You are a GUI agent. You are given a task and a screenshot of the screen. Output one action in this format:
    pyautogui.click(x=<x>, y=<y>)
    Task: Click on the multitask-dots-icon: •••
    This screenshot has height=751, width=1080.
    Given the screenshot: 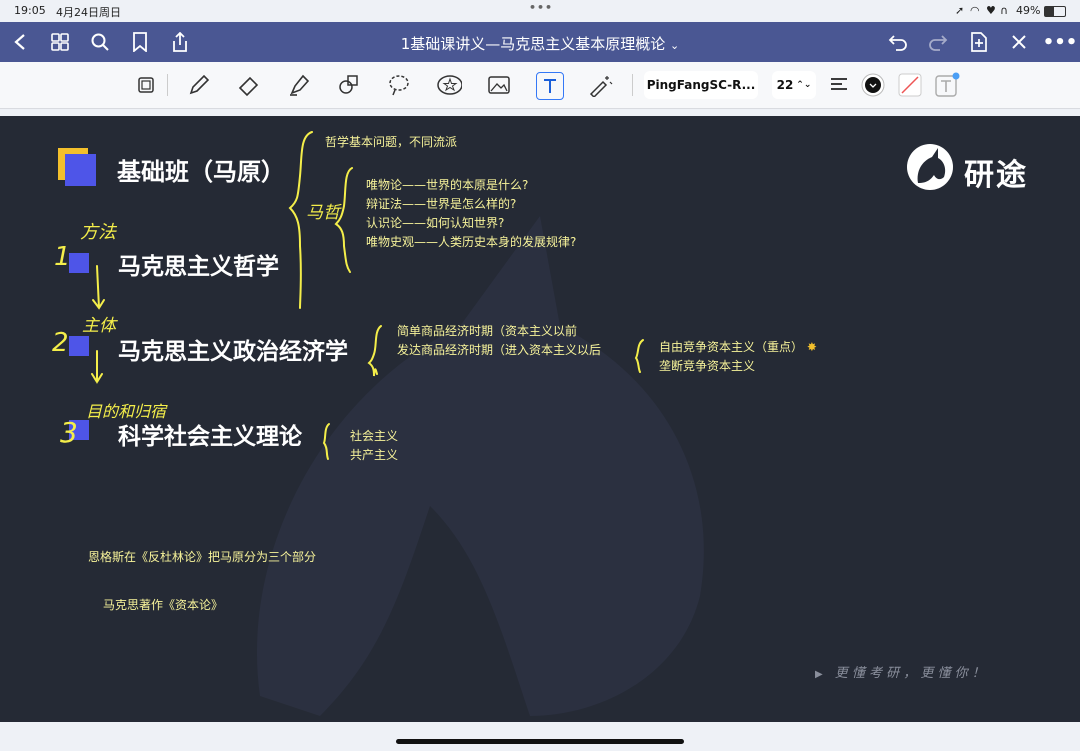 What is the action you would take?
    pyautogui.click(x=541, y=7)
    